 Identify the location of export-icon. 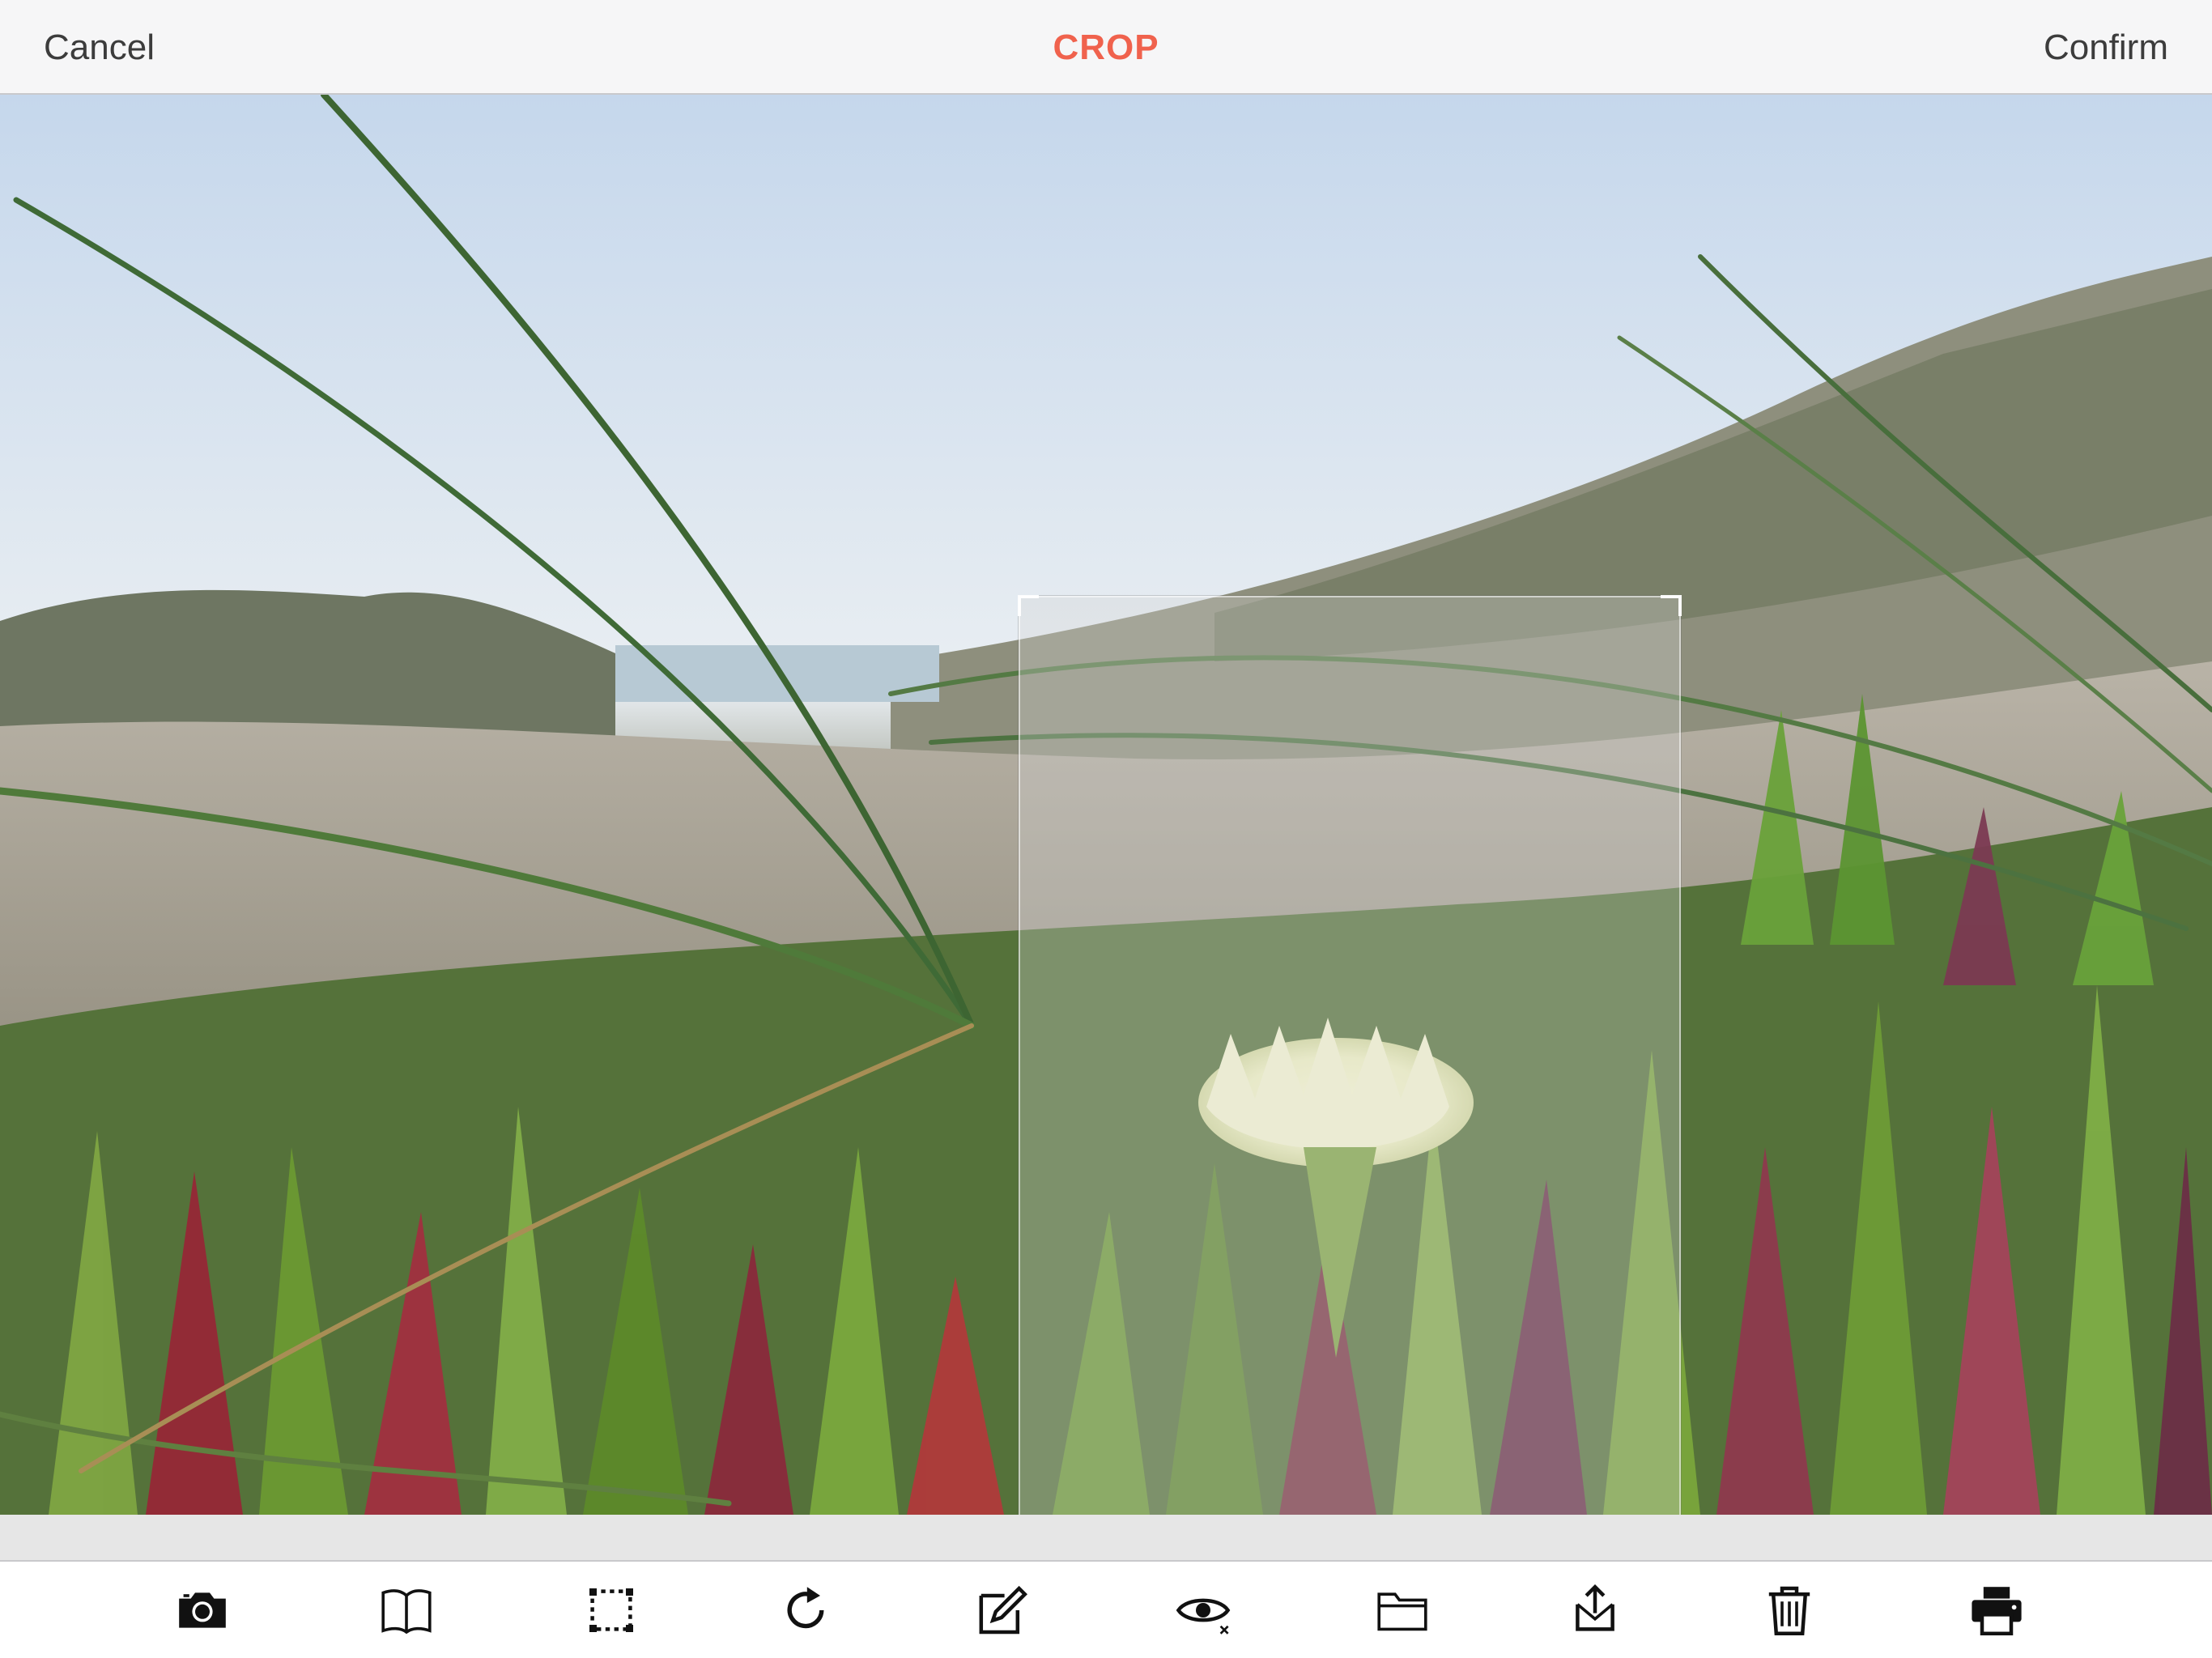
(1595, 1607).